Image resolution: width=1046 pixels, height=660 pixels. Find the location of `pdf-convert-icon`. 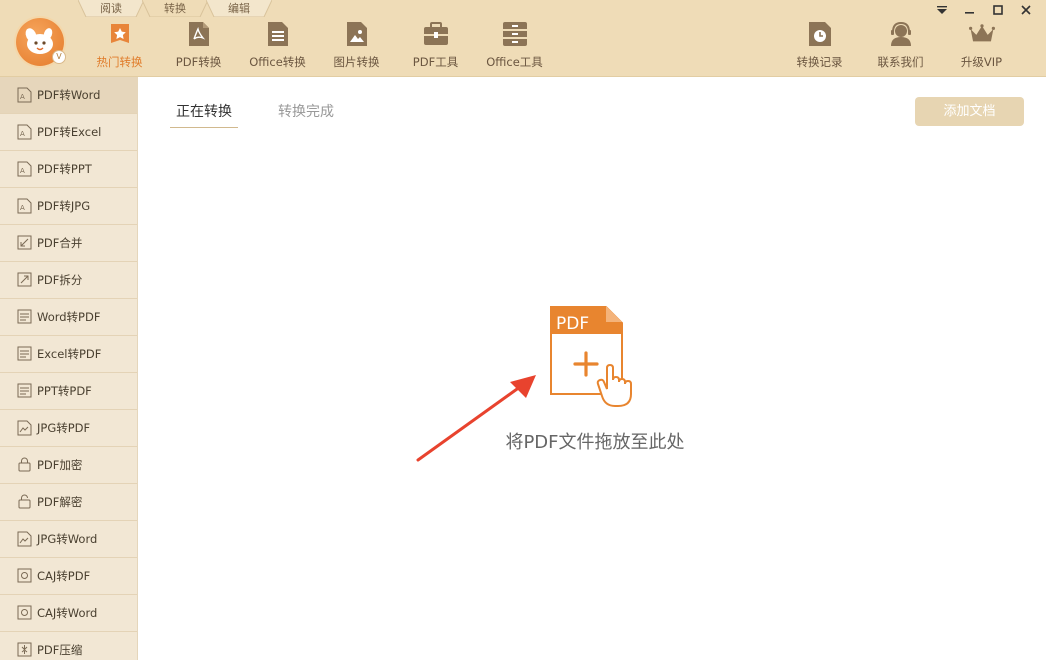

pdf-convert-icon is located at coordinates (199, 34).